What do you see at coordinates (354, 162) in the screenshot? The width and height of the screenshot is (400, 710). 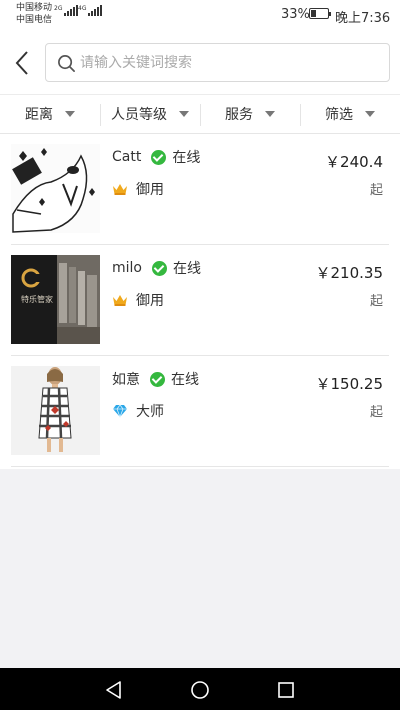 I see `price: ￥240.4` at bounding box center [354, 162].